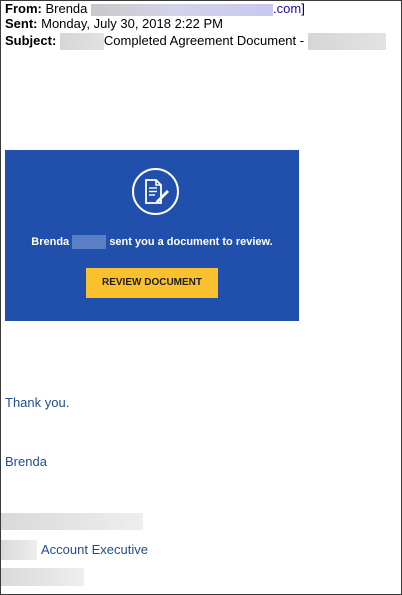  I want to click on redacted-signature-line, so click(72, 521).